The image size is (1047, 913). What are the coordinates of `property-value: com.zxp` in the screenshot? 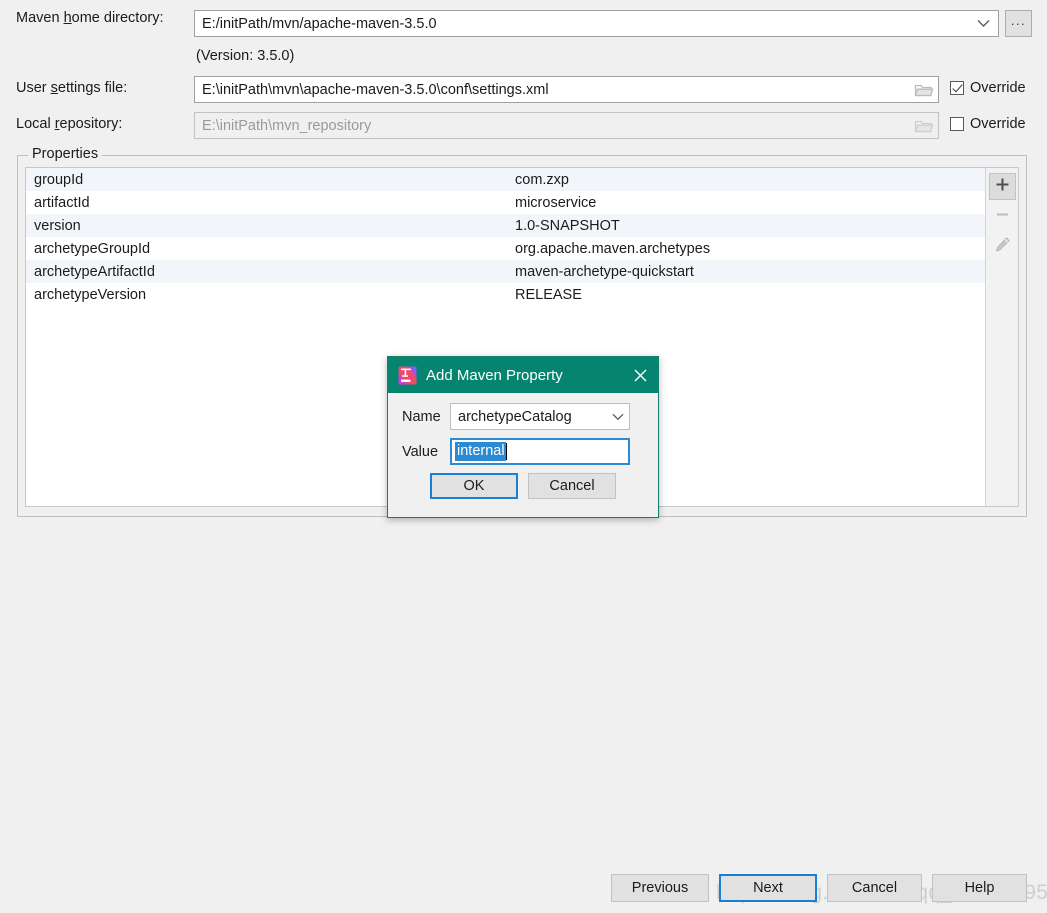 It's located at (542, 179).